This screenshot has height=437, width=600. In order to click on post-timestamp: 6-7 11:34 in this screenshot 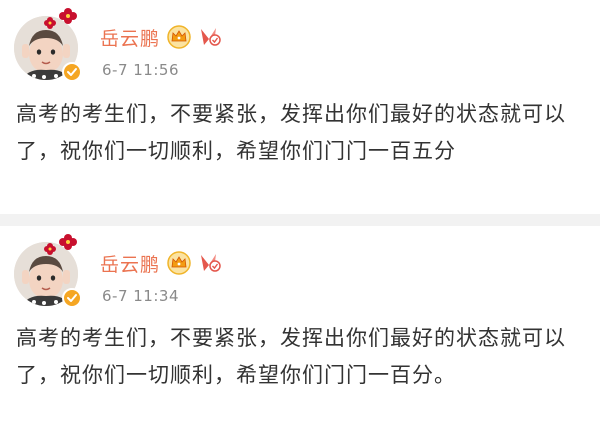, I will do `click(140, 296)`.